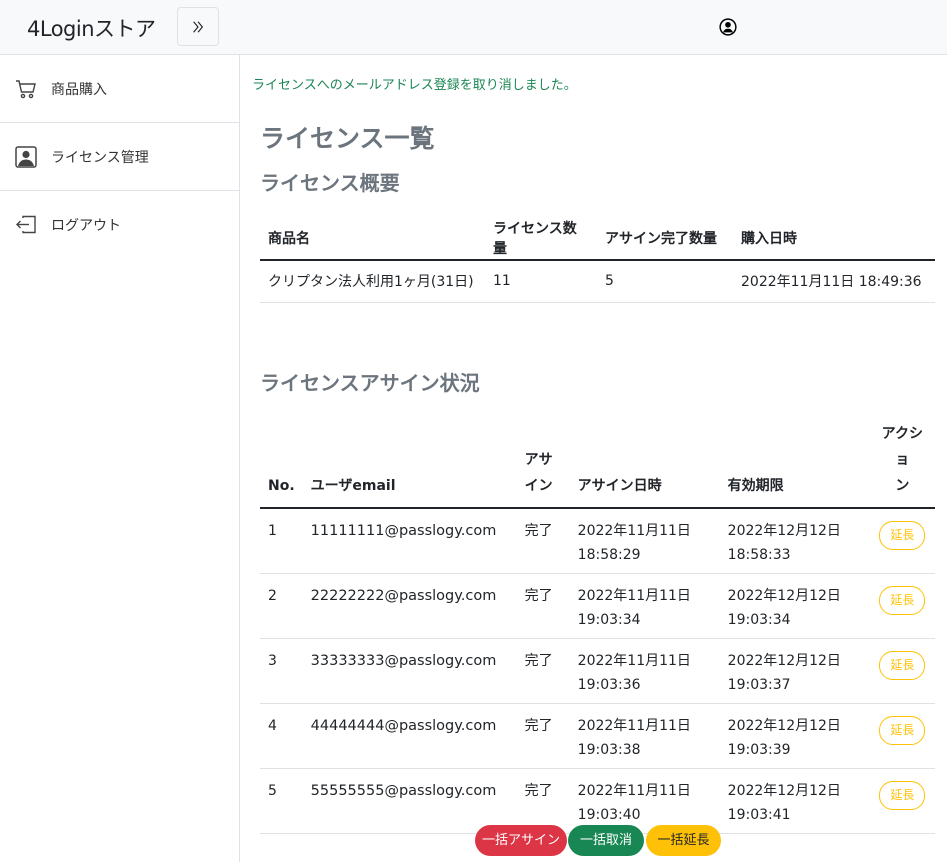 The width and height of the screenshot is (947, 862). I want to click on success-alert: ライセンスへのメールアドレス登録を取り消しました。, so click(414, 85).